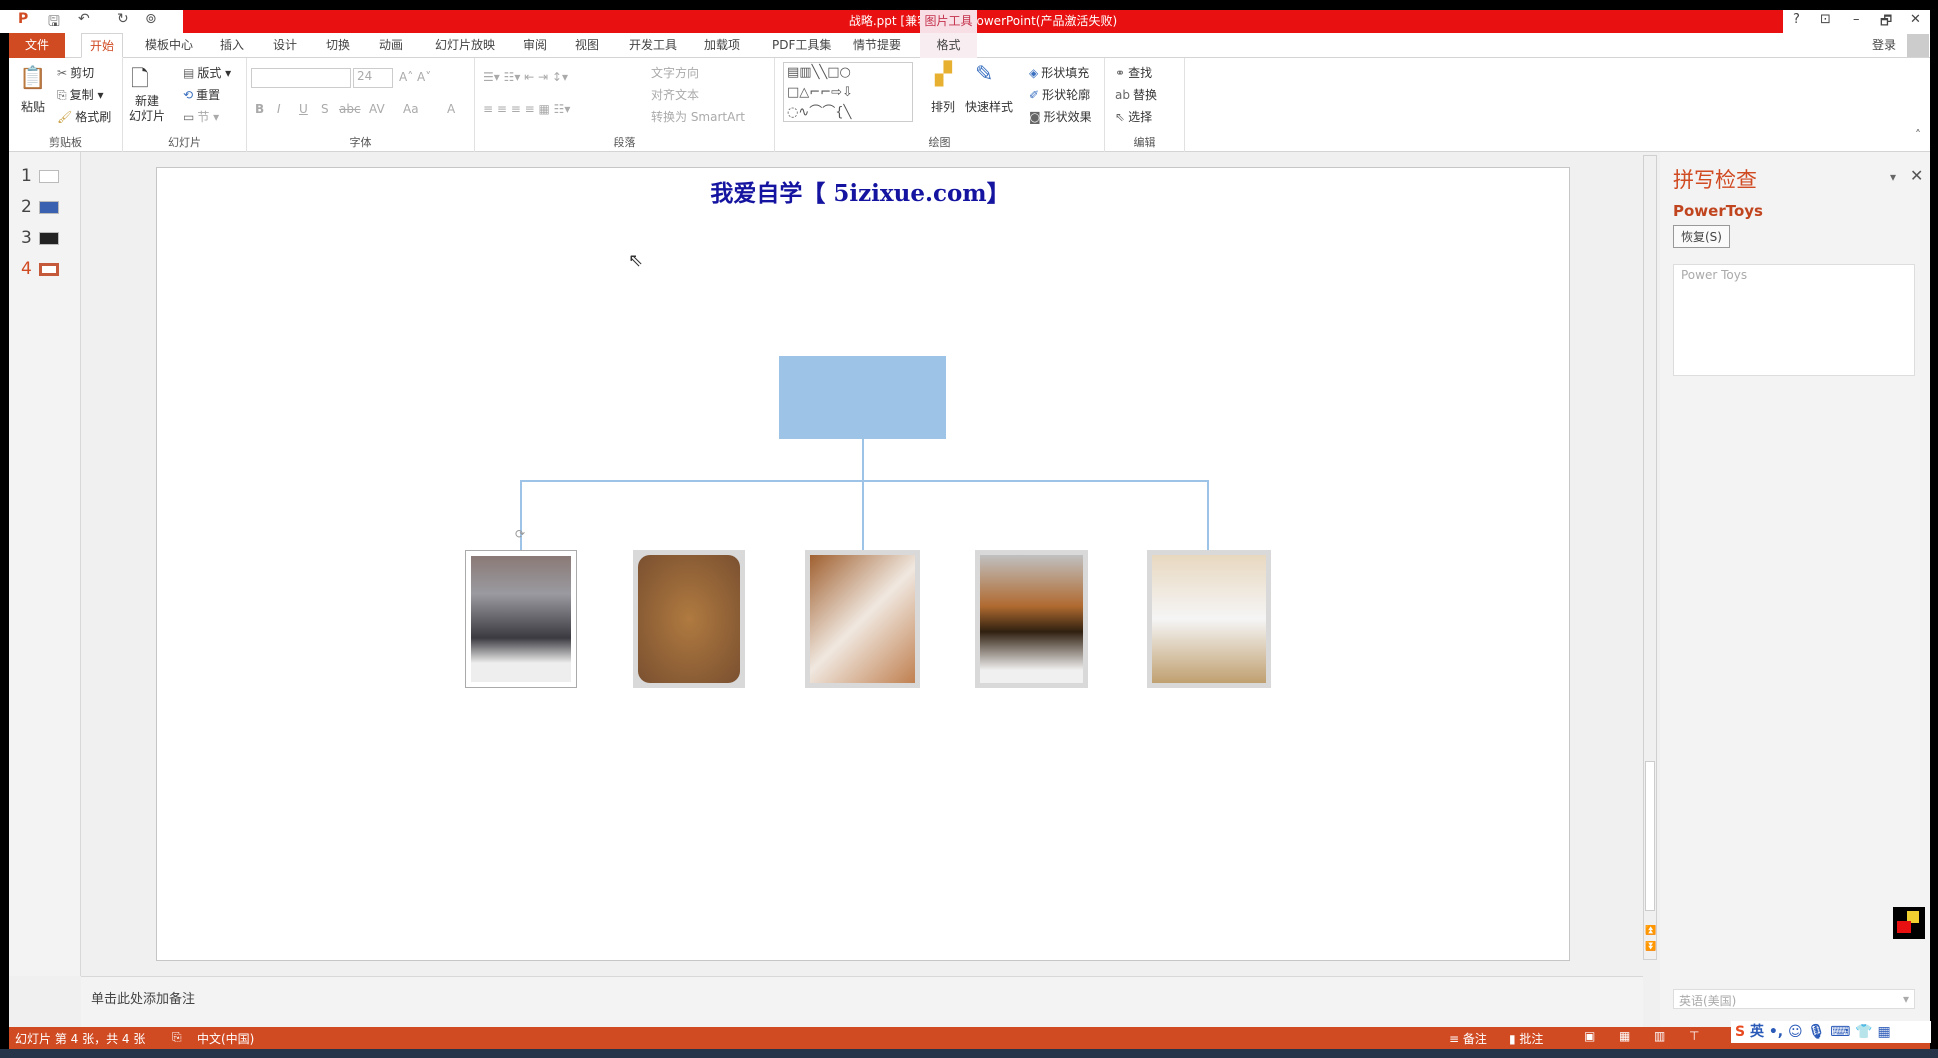 The image size is (1938, 1058). What do you see at coordinates (675, 94) in the screenshot?
I see `align-text-button: 对齐文本` at bounding box center [675, 94].